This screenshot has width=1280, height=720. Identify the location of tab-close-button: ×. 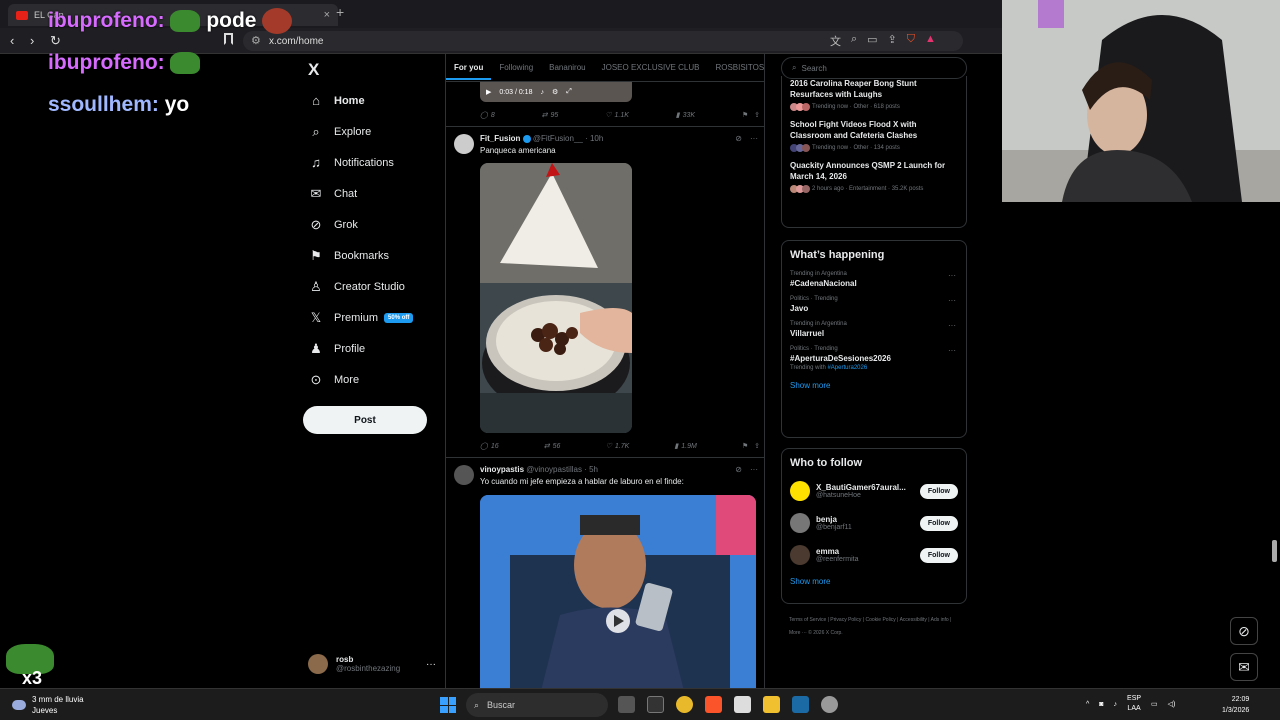
(327, 15).